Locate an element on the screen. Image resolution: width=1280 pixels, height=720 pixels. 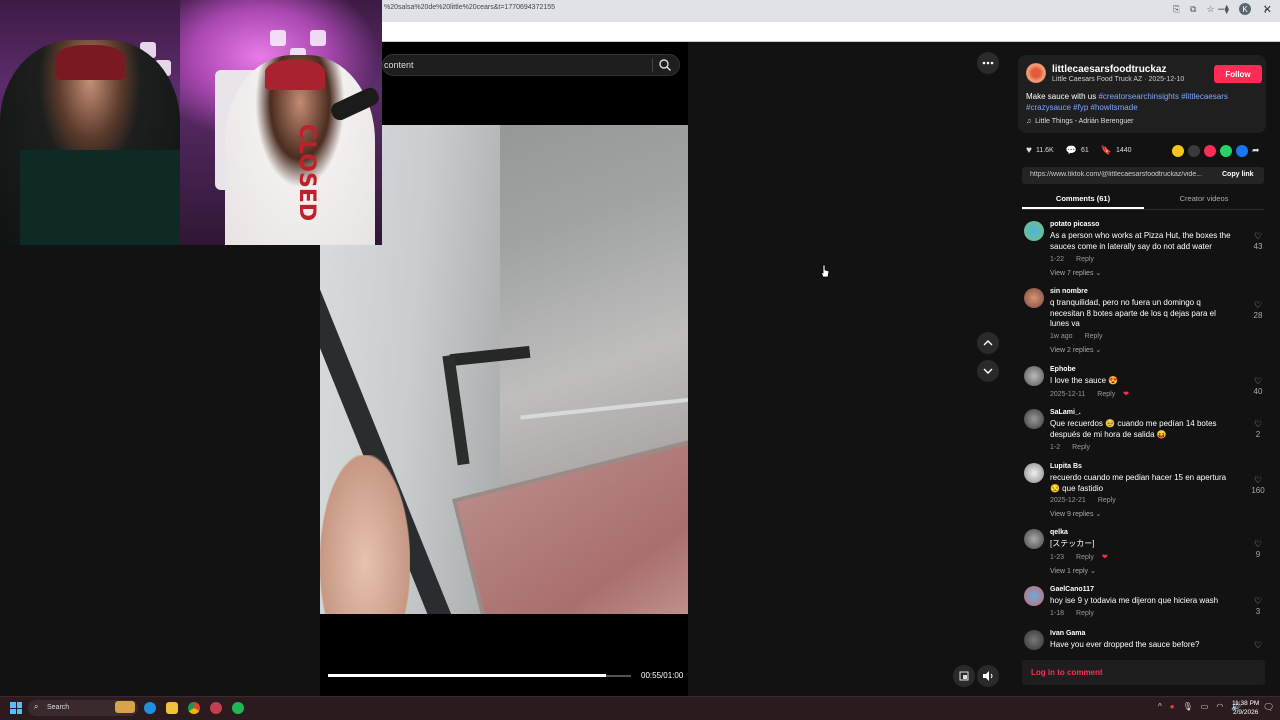
like-action: ♥ 11.6K is located at coordinates (1040, 150).